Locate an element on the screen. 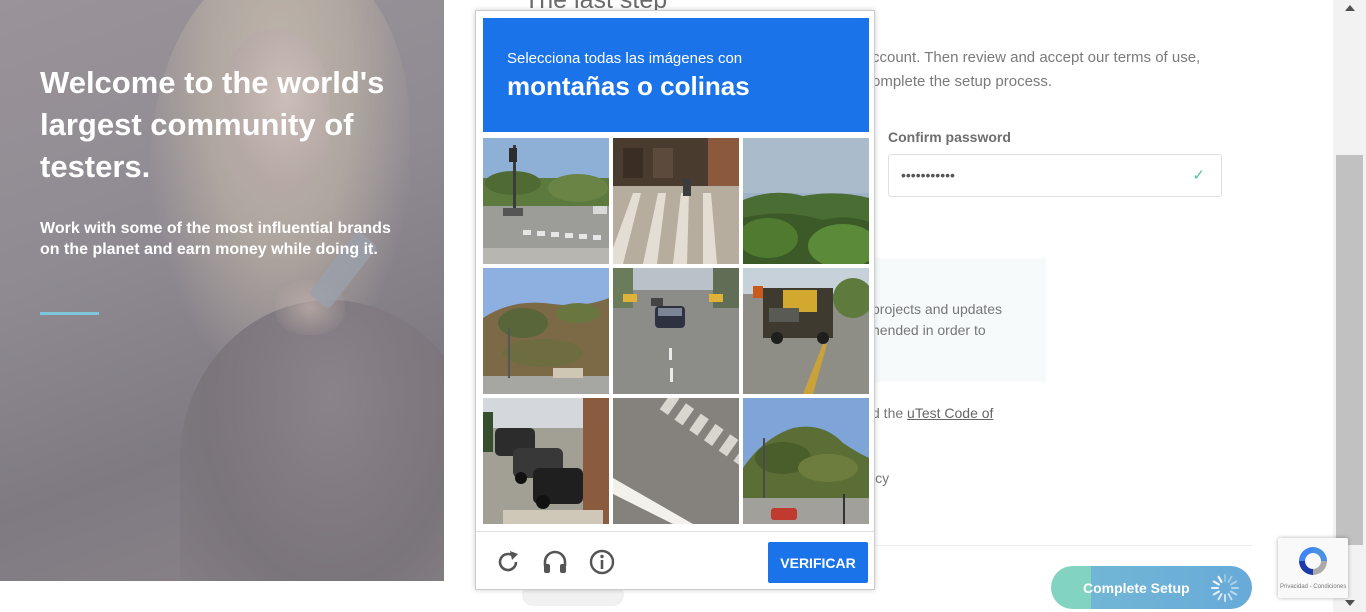  hero-divider is located at coordinates (69, 313).